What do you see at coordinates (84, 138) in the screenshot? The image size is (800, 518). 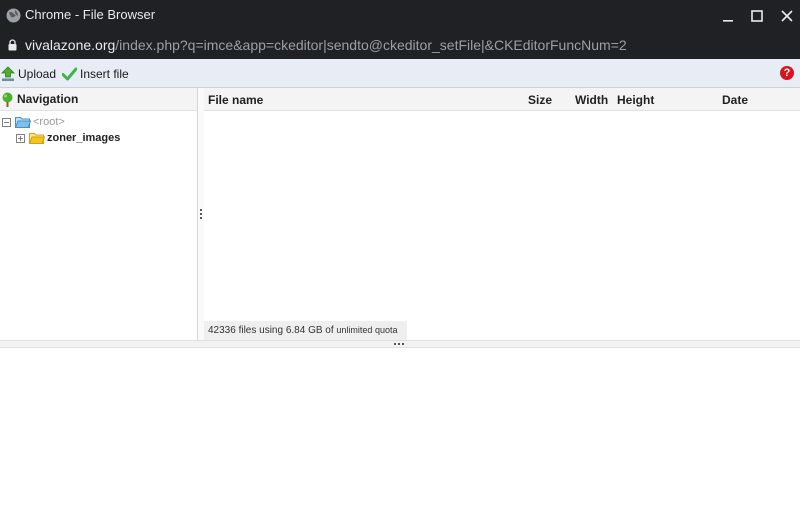 I see `folder-label: zoner_images` at bounding box center [84, 138].